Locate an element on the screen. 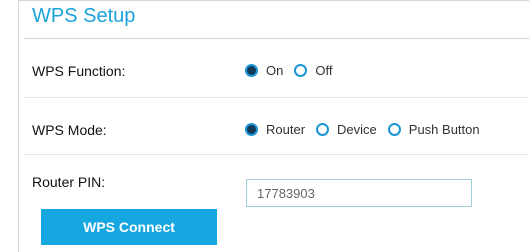  wps-mode-radio-group: Router Device Push Button is located at coordinates (362, 129).